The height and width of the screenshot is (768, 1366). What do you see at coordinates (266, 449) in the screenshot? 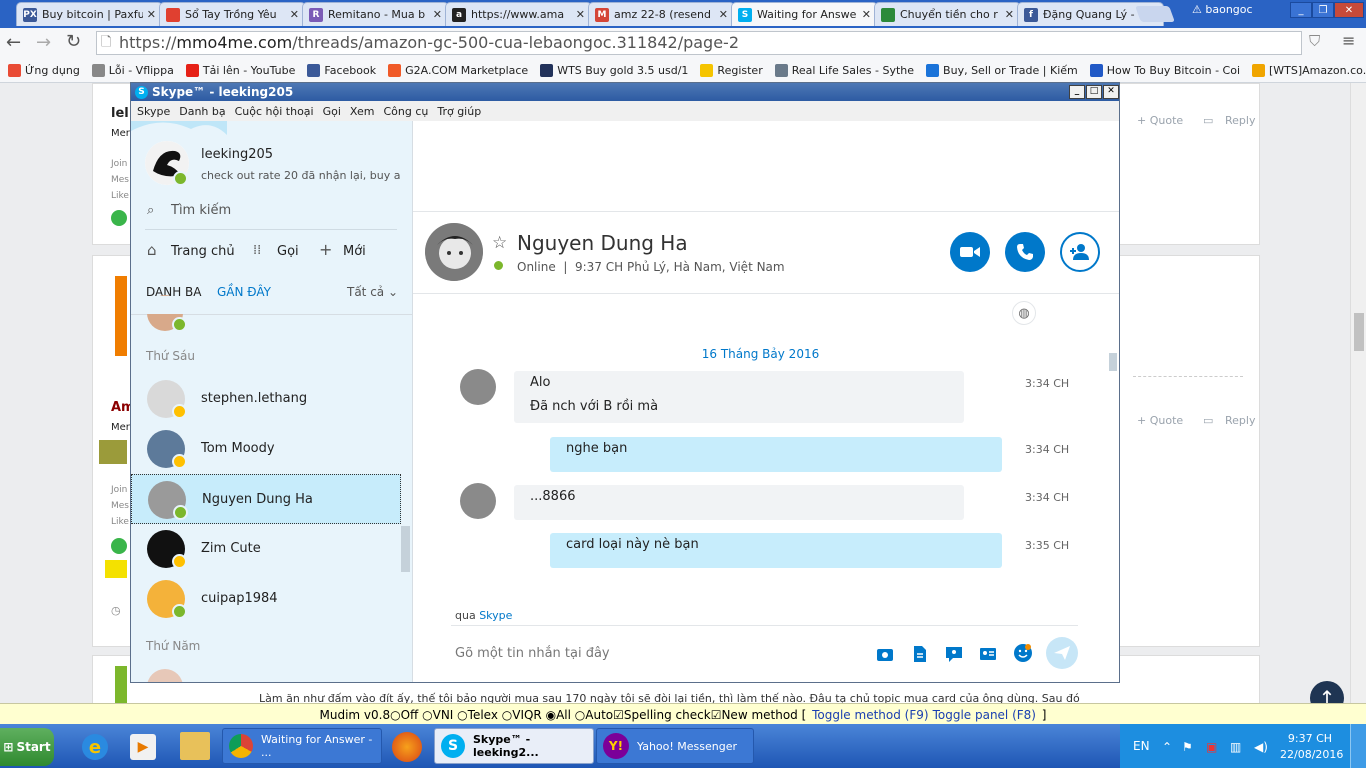
I see `contact-row: Tom Moody` at bounding box center [266, 449].